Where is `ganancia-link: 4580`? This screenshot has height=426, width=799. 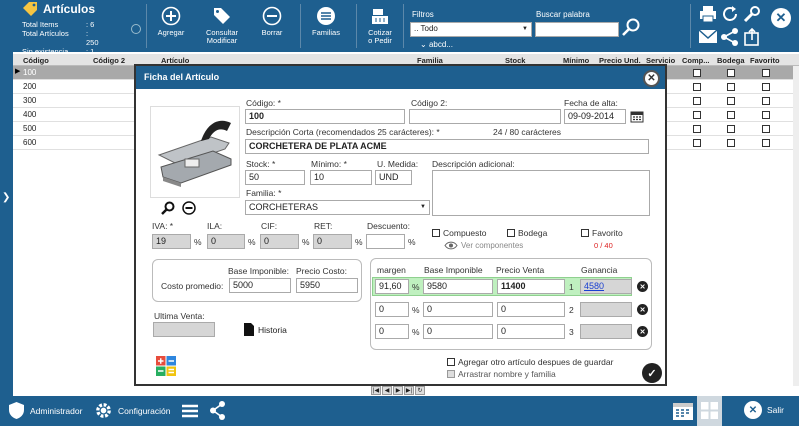
ganancia-link: 4580 is located at coordinates (594, 286).